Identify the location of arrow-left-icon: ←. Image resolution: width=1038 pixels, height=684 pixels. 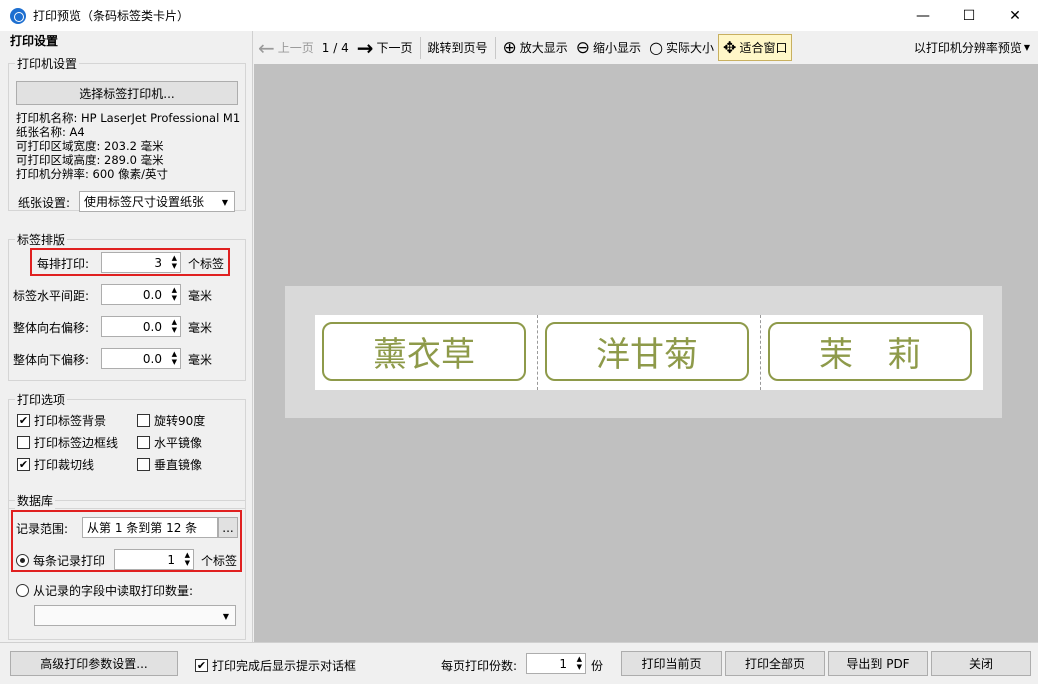
(266, 47).